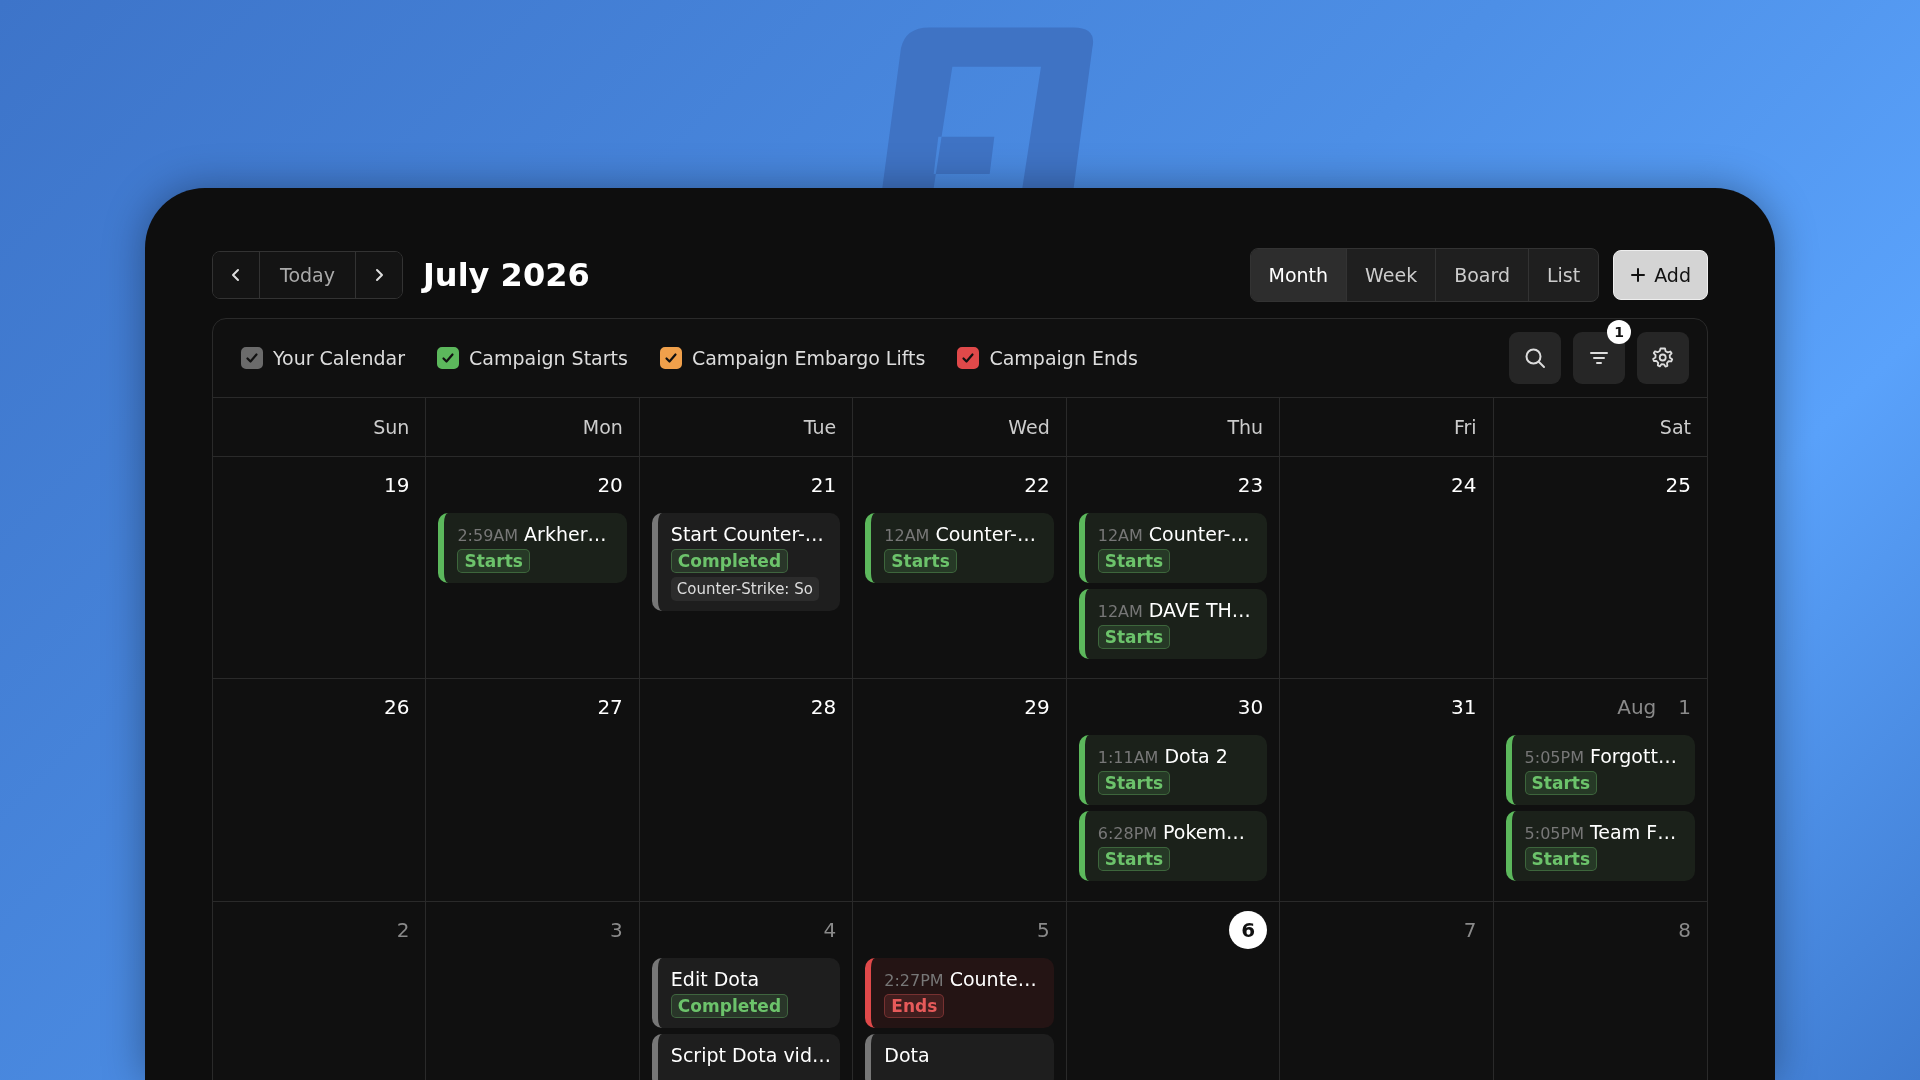  Describe the element at coordinates (548, 358) in the screenshot. I see `calendar-label: Campaign Starts` at that location.